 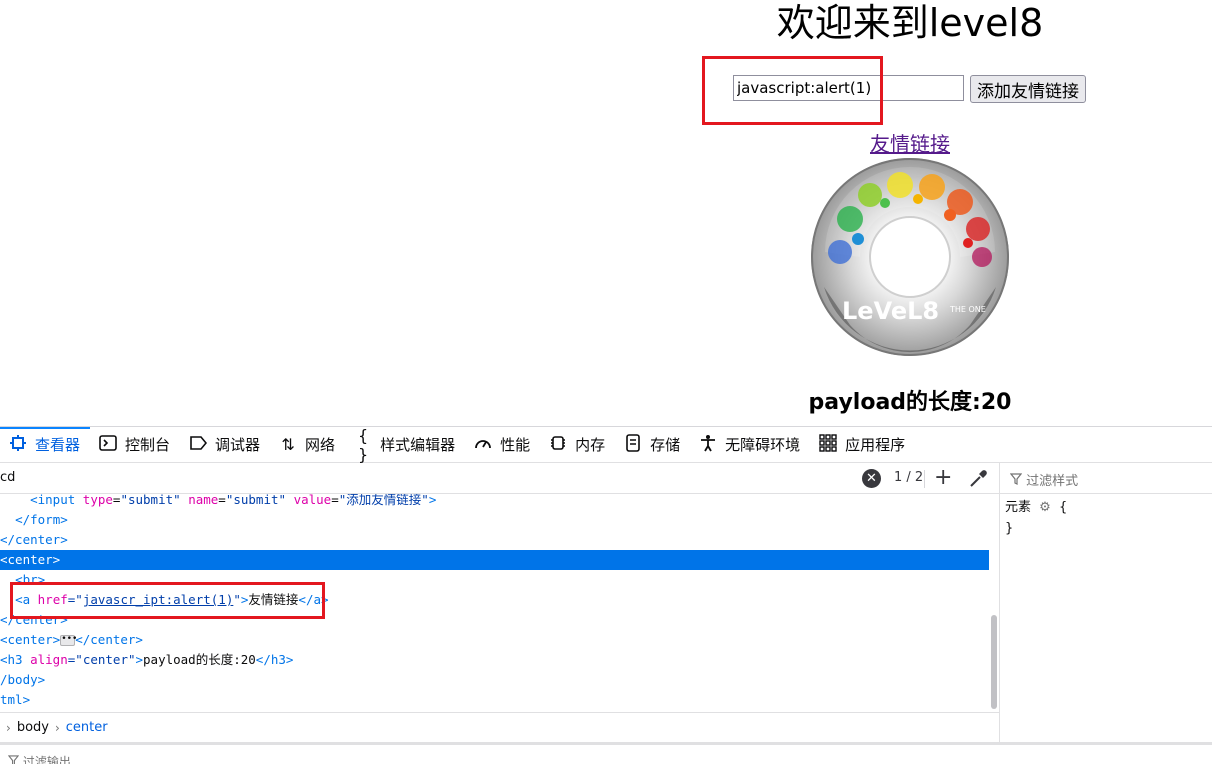 What do you see at coordinates (978, 479) in the screenshot?
I see `eyedropper-icon` at bounding box center [978, 479].